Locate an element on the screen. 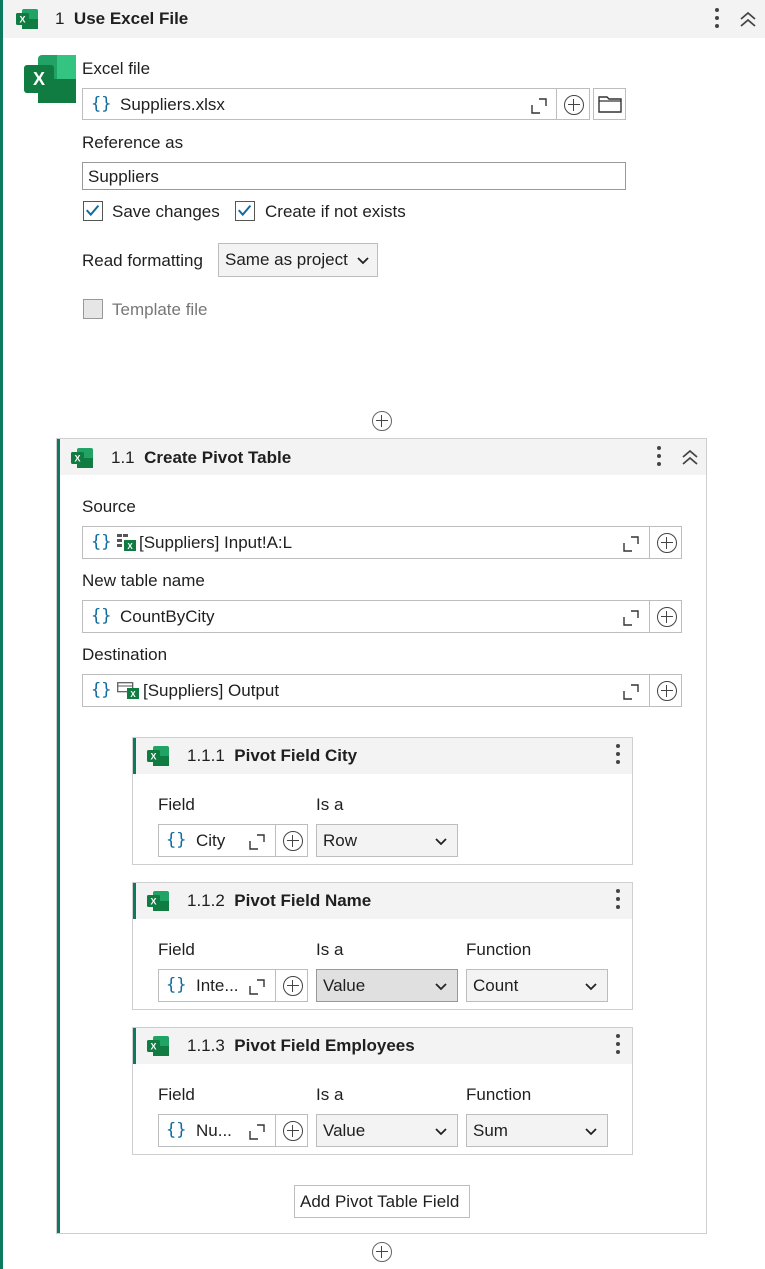 The image size is (765, 1269). pivot-field-title: 1.1.1 Pivot Field City is located at coordinates (272, 756).